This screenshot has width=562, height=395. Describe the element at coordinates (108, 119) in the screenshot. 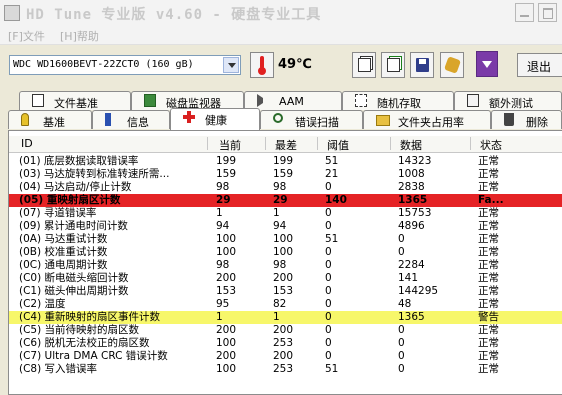

I see `info-icon` at that location.